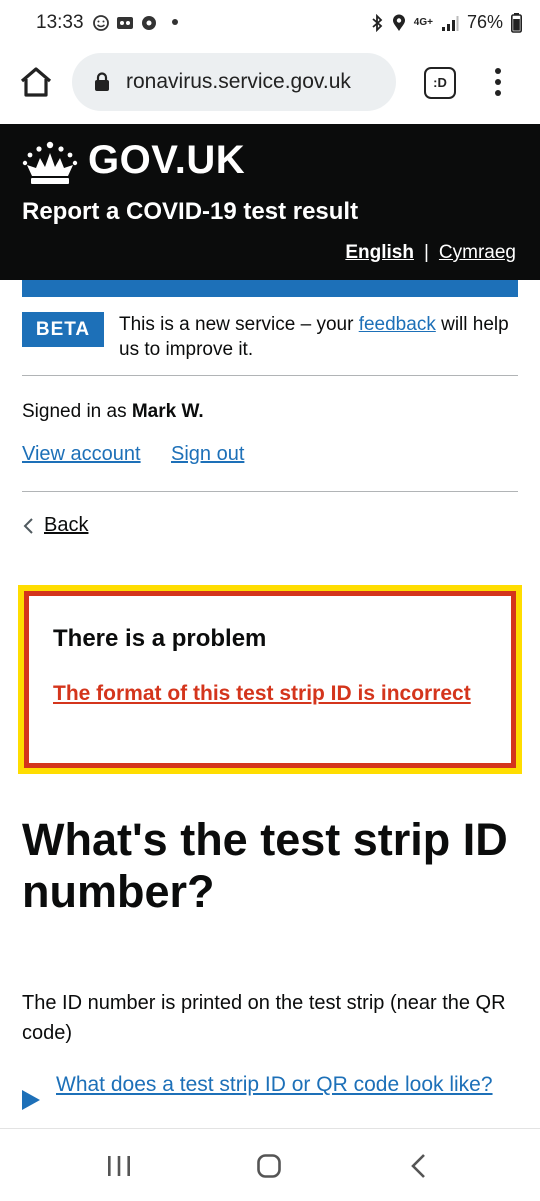 The height and width of the screenshot is (1201, 540). Describe the element at coordinates (160, 638) in the screenshot. I see `error-summary-title: There is a problem` at that location.